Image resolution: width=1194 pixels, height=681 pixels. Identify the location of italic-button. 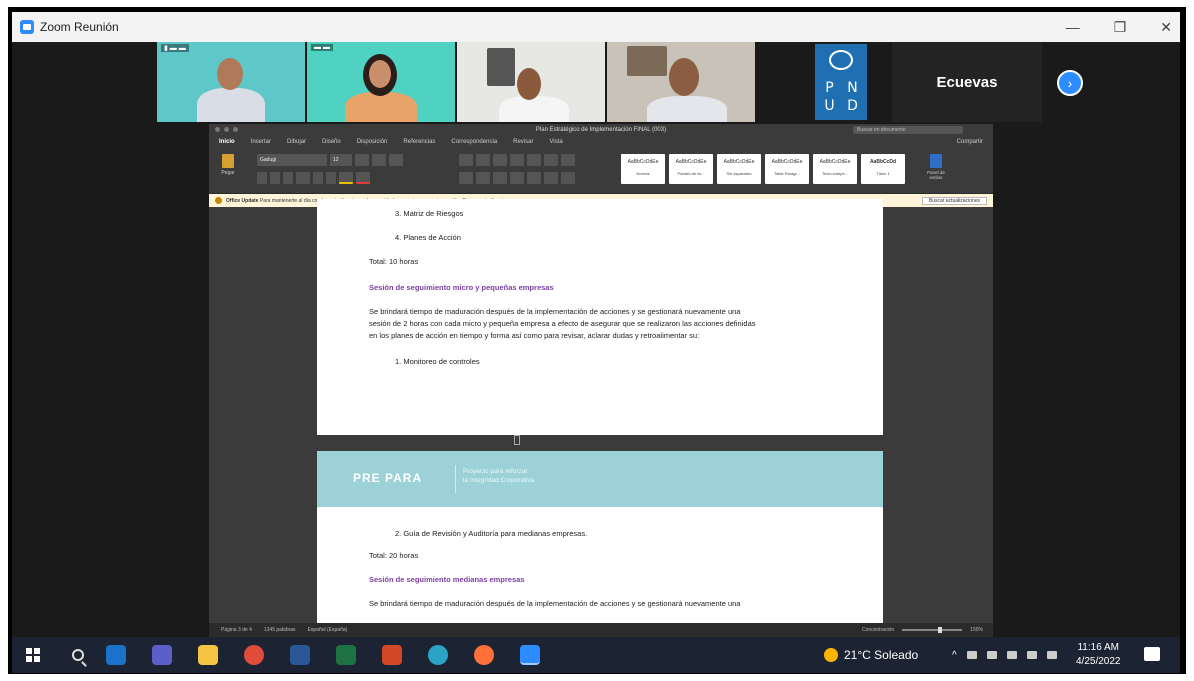
(275, 178).